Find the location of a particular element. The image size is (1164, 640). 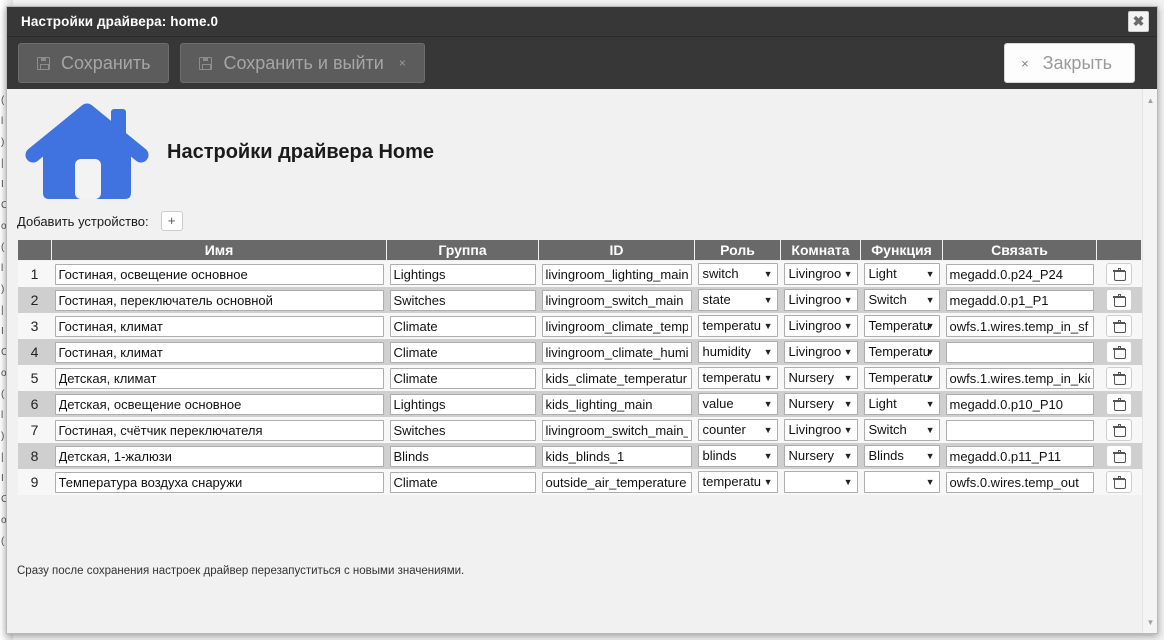

add-device-button: + is located at coordinates (171, 221).